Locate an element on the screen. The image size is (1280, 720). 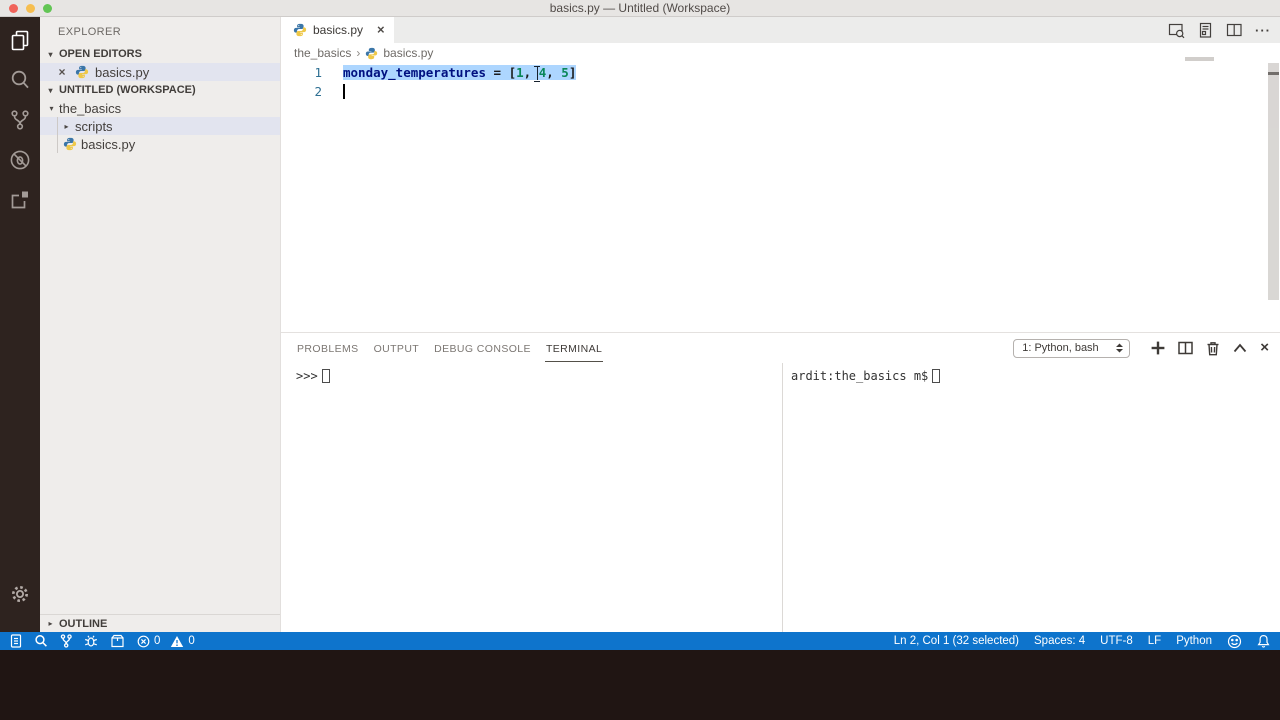
split-terminal-icon is located at coordinates (1185, 348).